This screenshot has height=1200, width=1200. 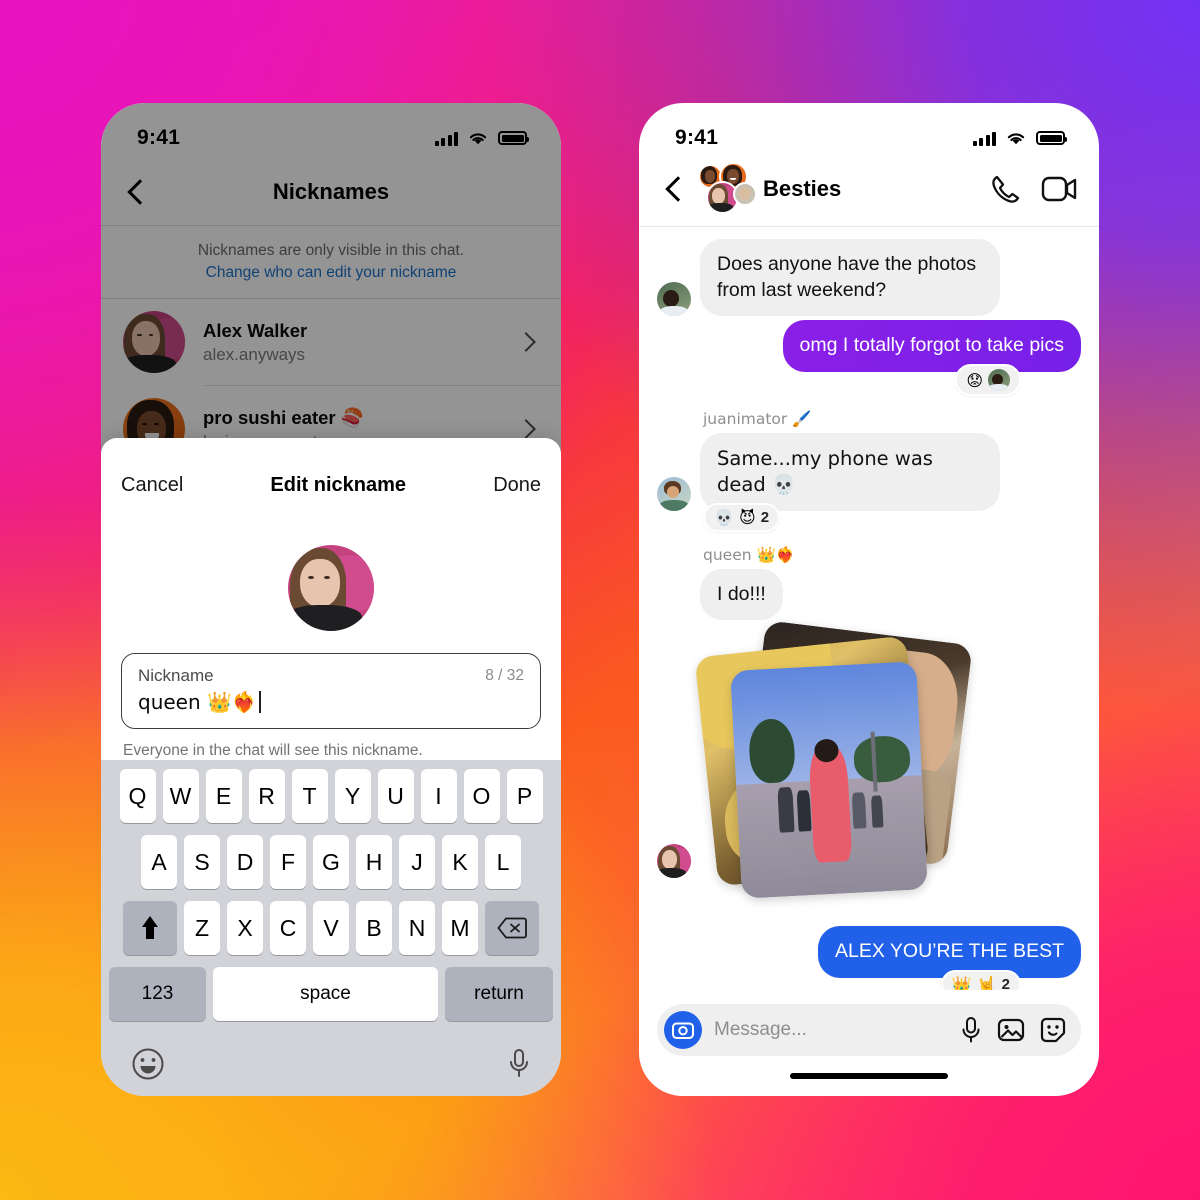 What do you see at coordinates (331, 796) in the screenshot?
I see `keyboard-row-1: Q W E R T Y U I O P` at bounding box center [331, 796].